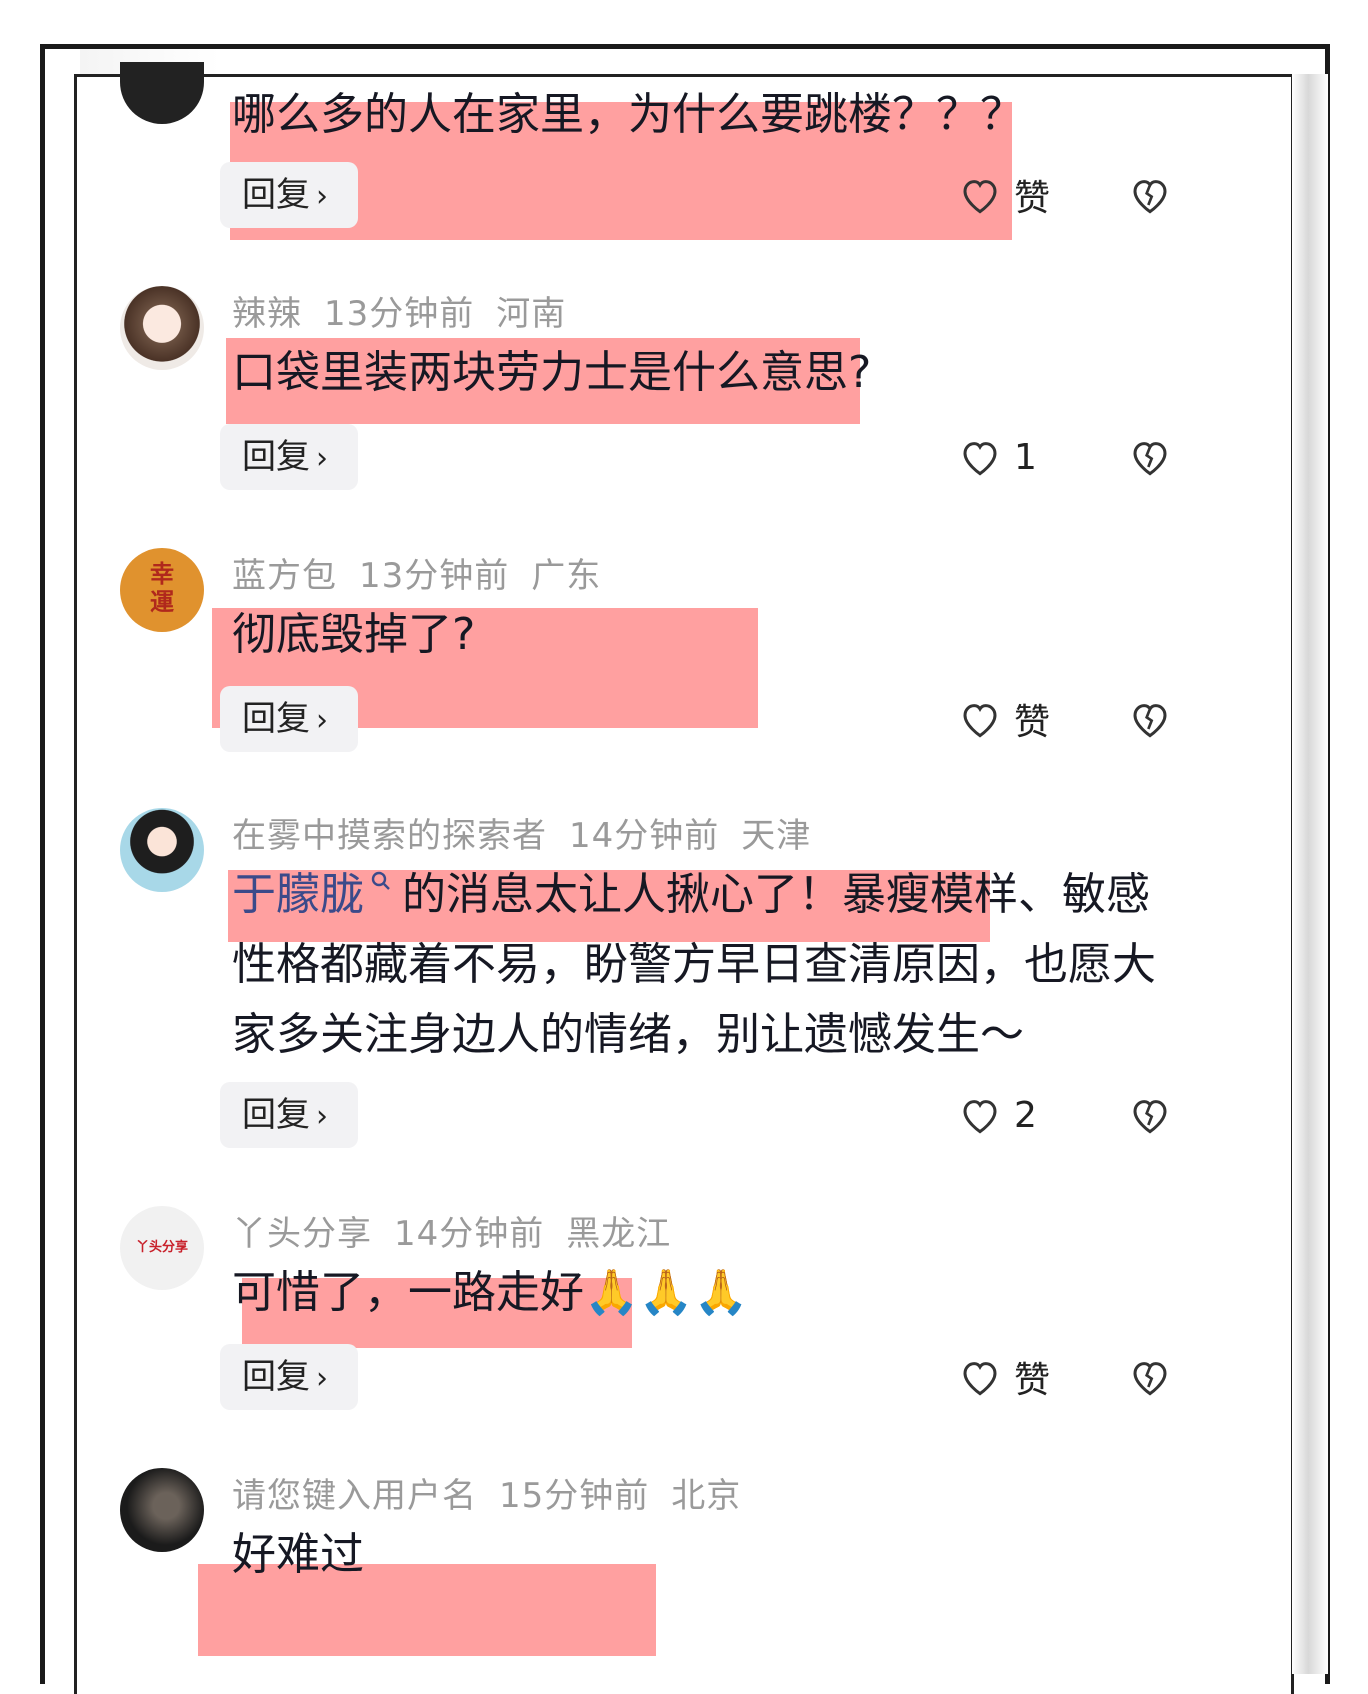 The width and height of the screenshot is (1368, 1694). What do you see at coordinates (998, 457) in the screenshot?
I see `like-button: 1` at bounding box center [998, 457].